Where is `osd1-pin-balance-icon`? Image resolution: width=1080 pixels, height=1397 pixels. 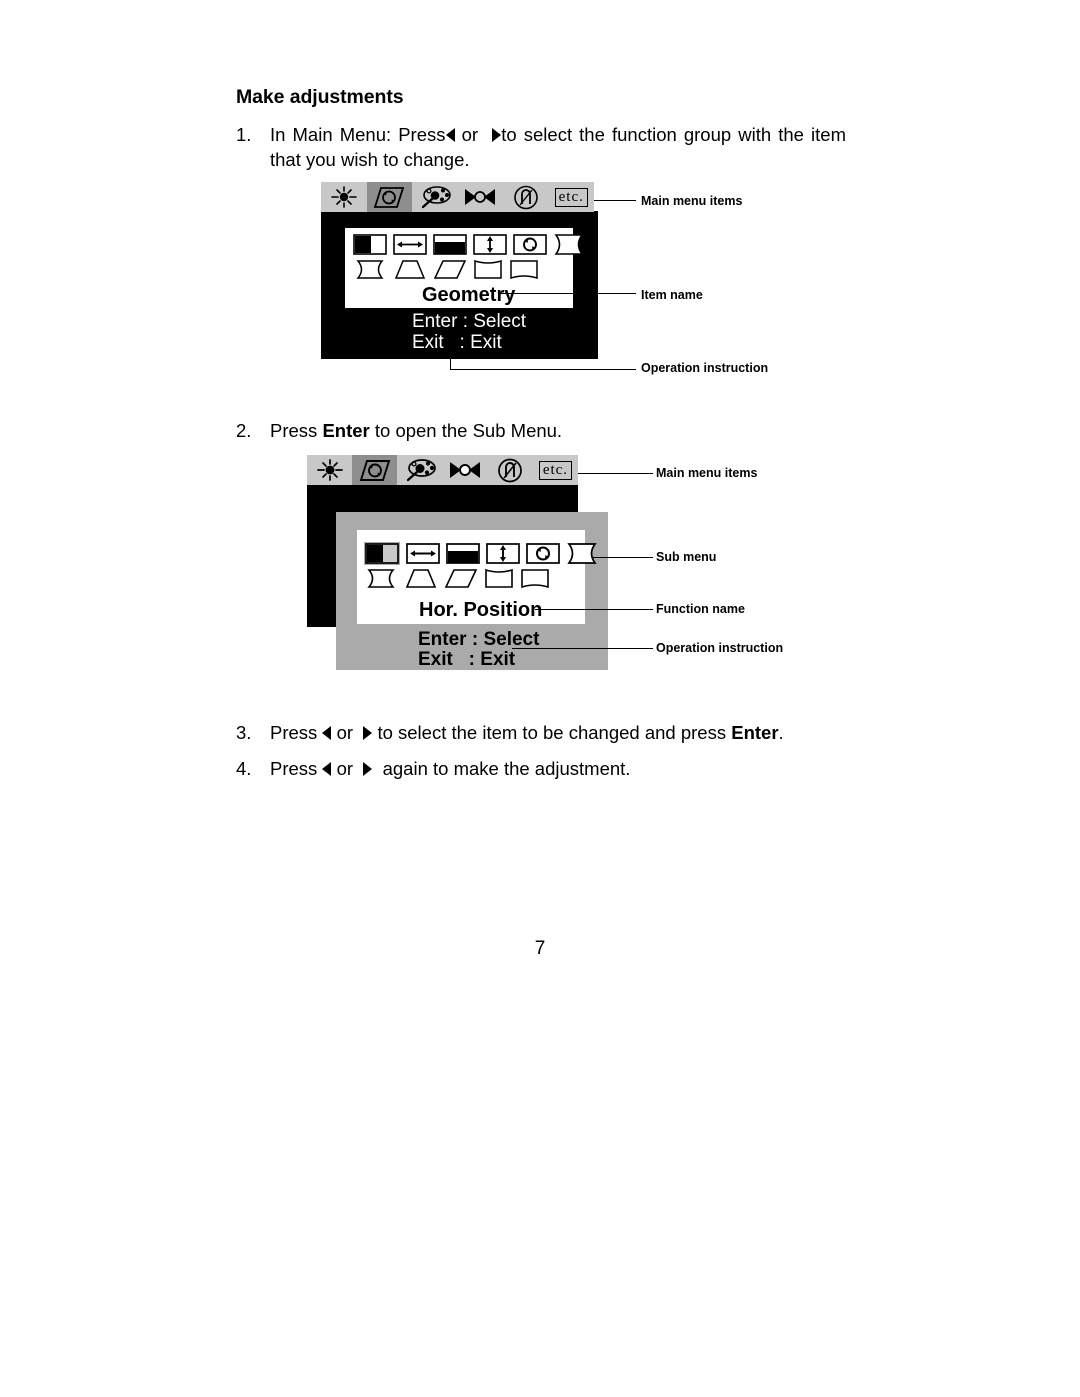
osd1-pin-balance-icon is located at coordinates (370, 269).